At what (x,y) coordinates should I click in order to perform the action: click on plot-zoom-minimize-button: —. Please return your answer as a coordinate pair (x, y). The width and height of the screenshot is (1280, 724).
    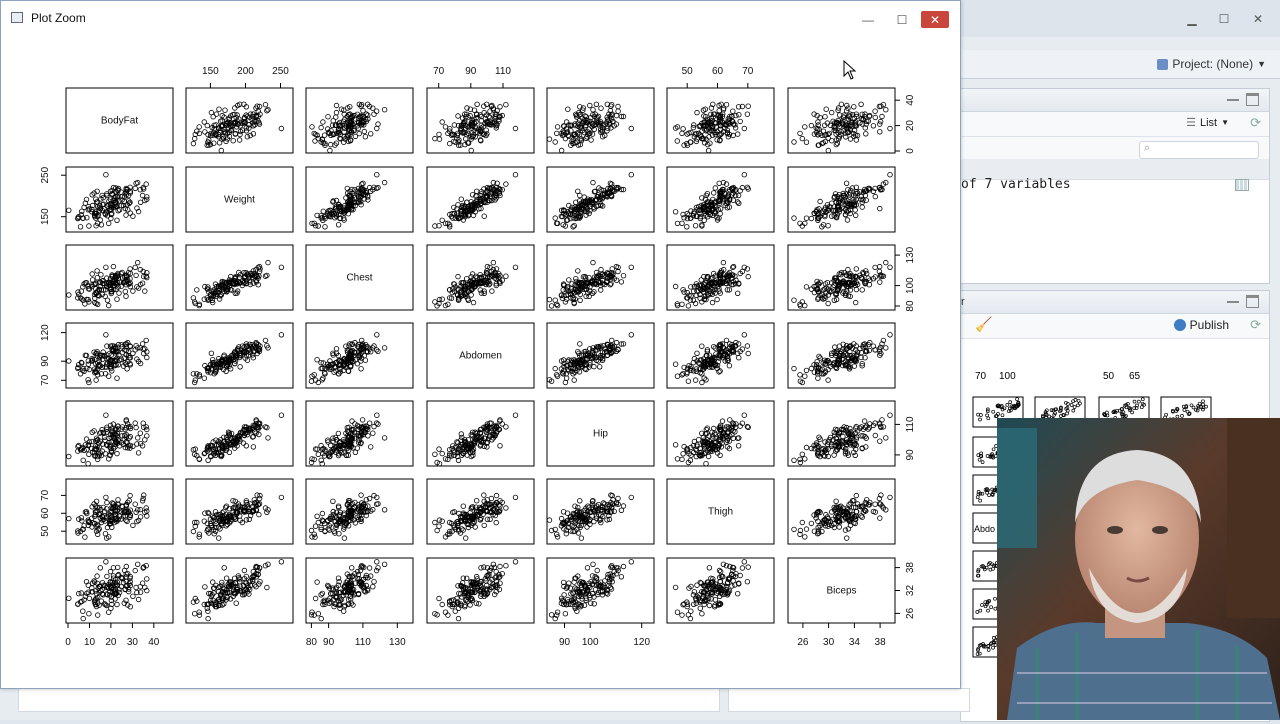
    Looking at the image, I should click on (868, 19).